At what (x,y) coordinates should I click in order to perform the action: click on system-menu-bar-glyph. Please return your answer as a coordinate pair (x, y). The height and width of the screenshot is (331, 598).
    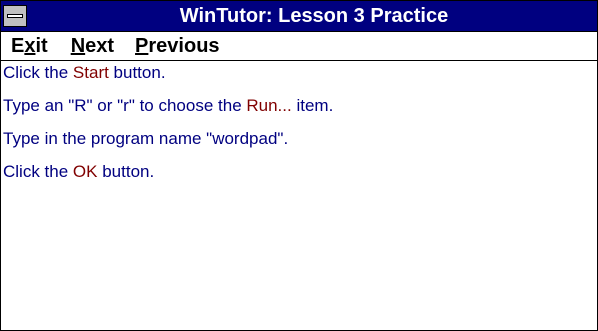
    Looking at the image, I should click on (15, 16).